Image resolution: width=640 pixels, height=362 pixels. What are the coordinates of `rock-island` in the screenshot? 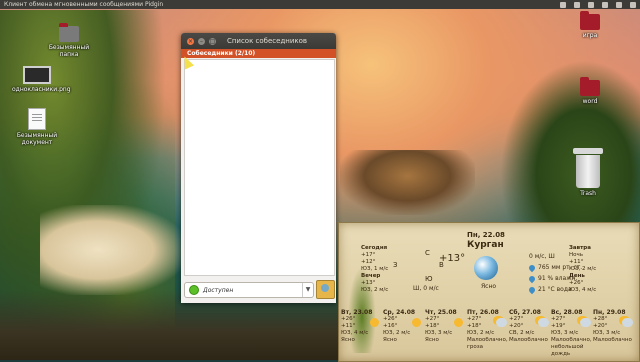 It's located at (407, 182).